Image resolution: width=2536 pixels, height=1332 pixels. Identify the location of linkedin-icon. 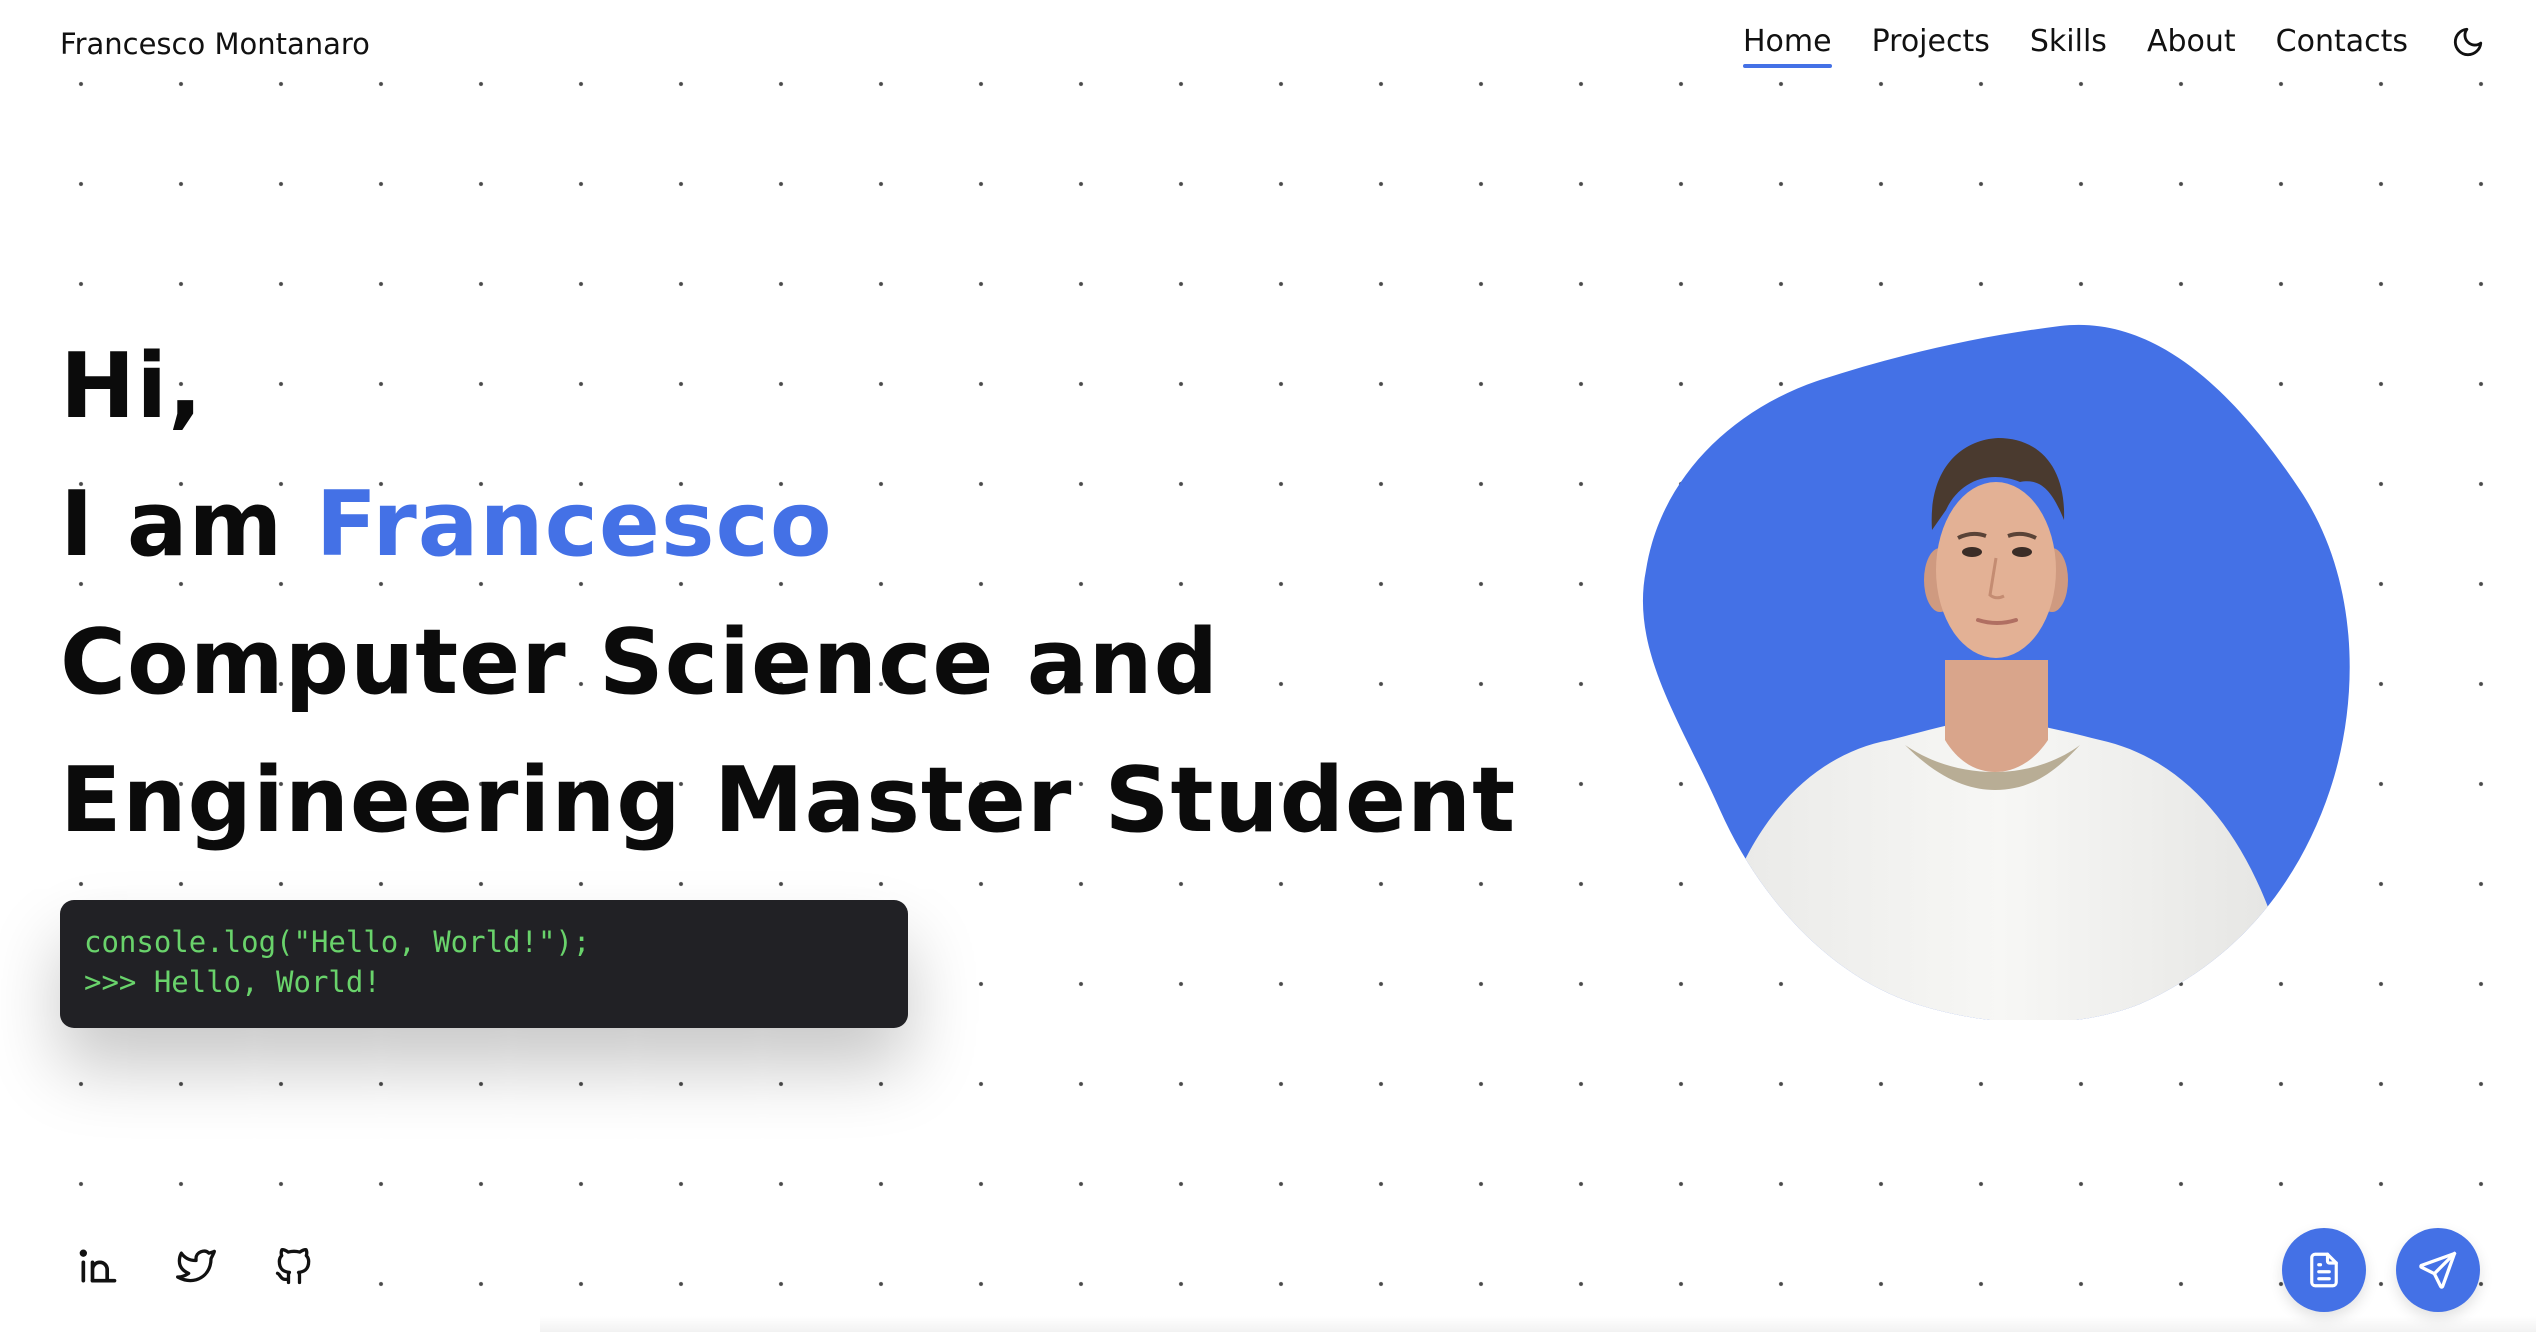
(98, 1266).